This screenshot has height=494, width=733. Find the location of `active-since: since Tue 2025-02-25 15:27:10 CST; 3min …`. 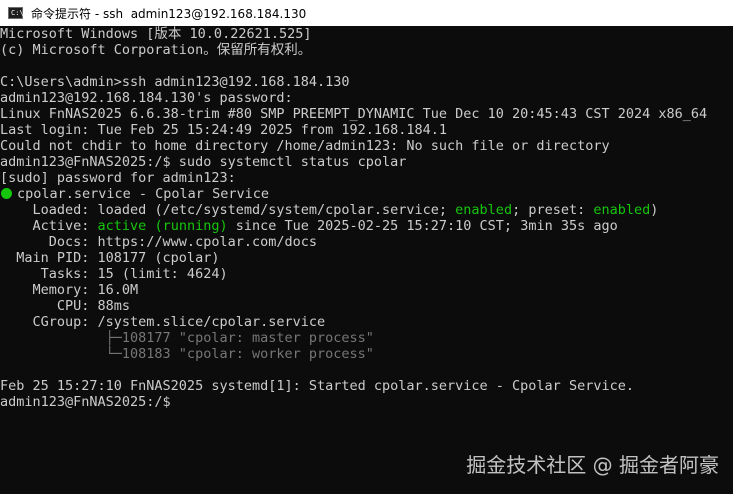

active-since: since Tue 2025-02-25 15:27:10 CST; 3min … is located at coordinates (422, 226).